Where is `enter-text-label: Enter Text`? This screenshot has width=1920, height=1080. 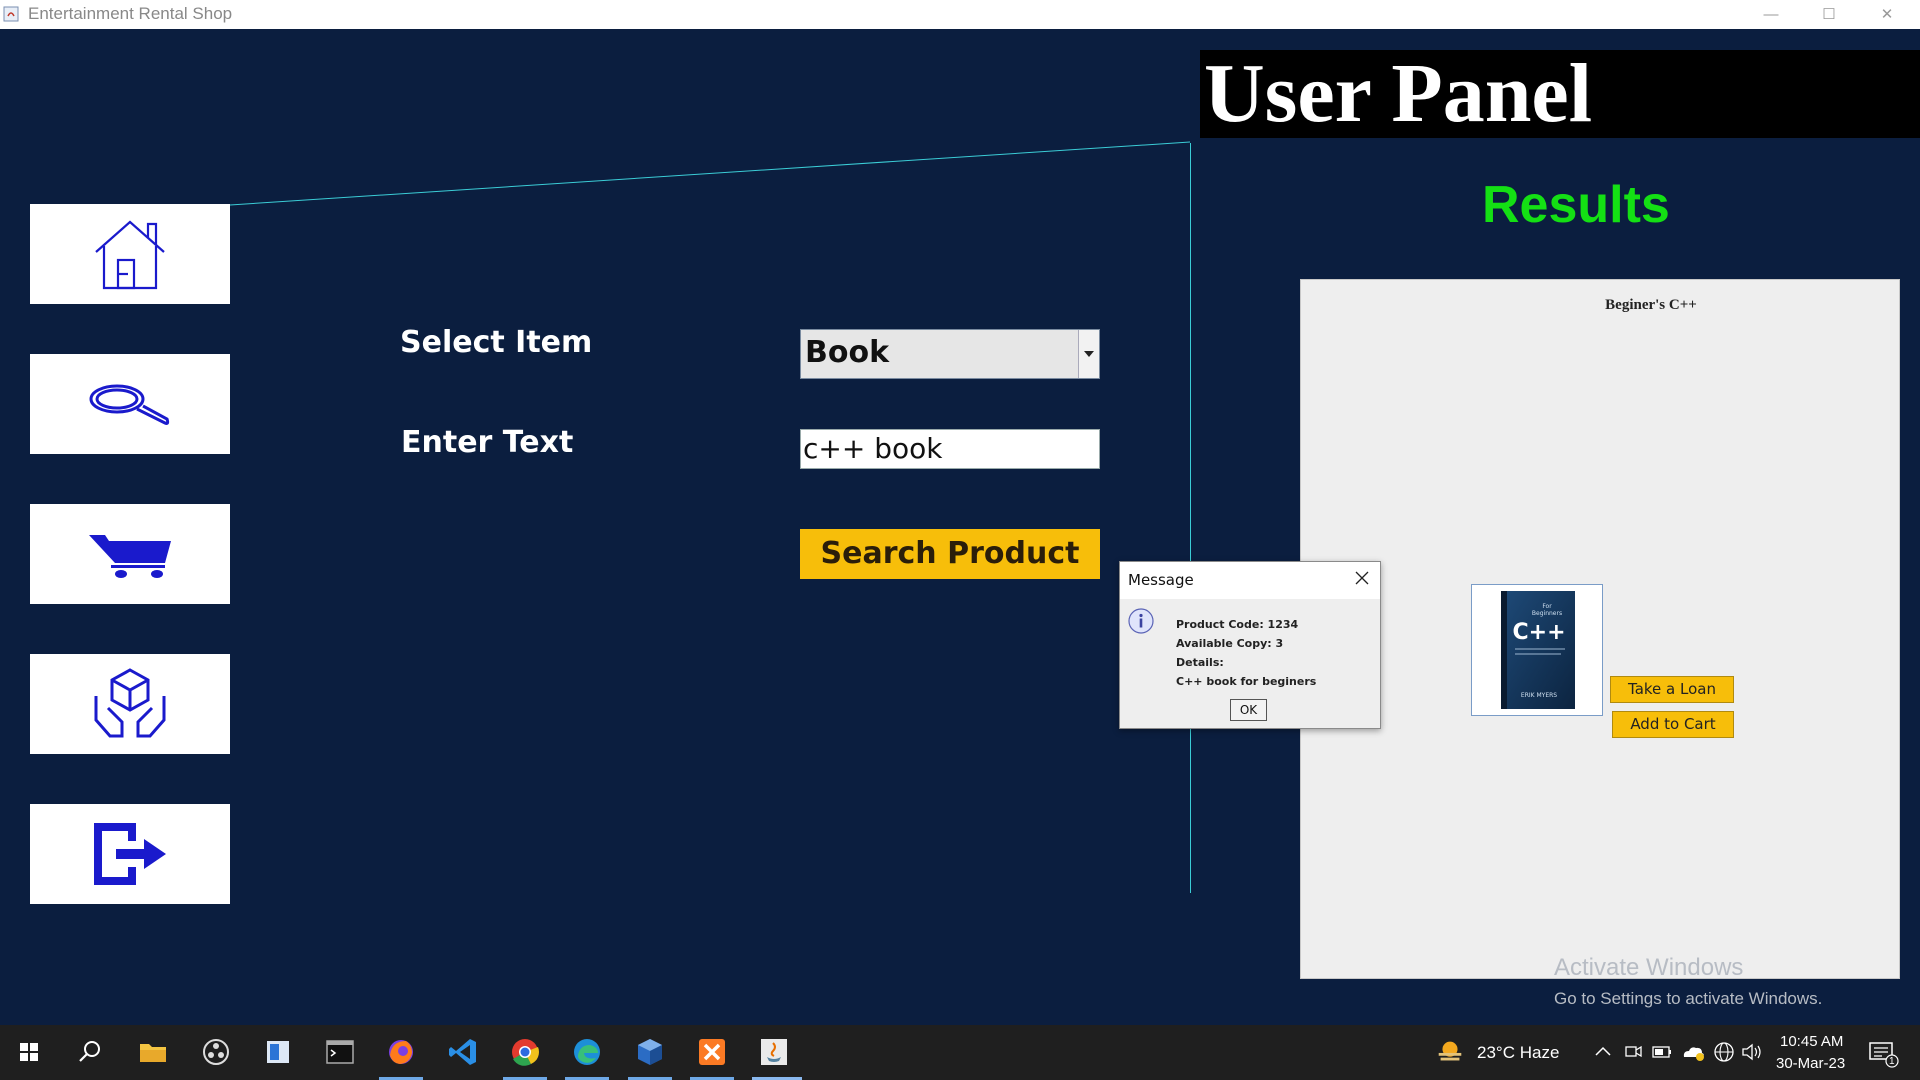
enter-text-label: Enter Text is located at coordinates (487, 442).